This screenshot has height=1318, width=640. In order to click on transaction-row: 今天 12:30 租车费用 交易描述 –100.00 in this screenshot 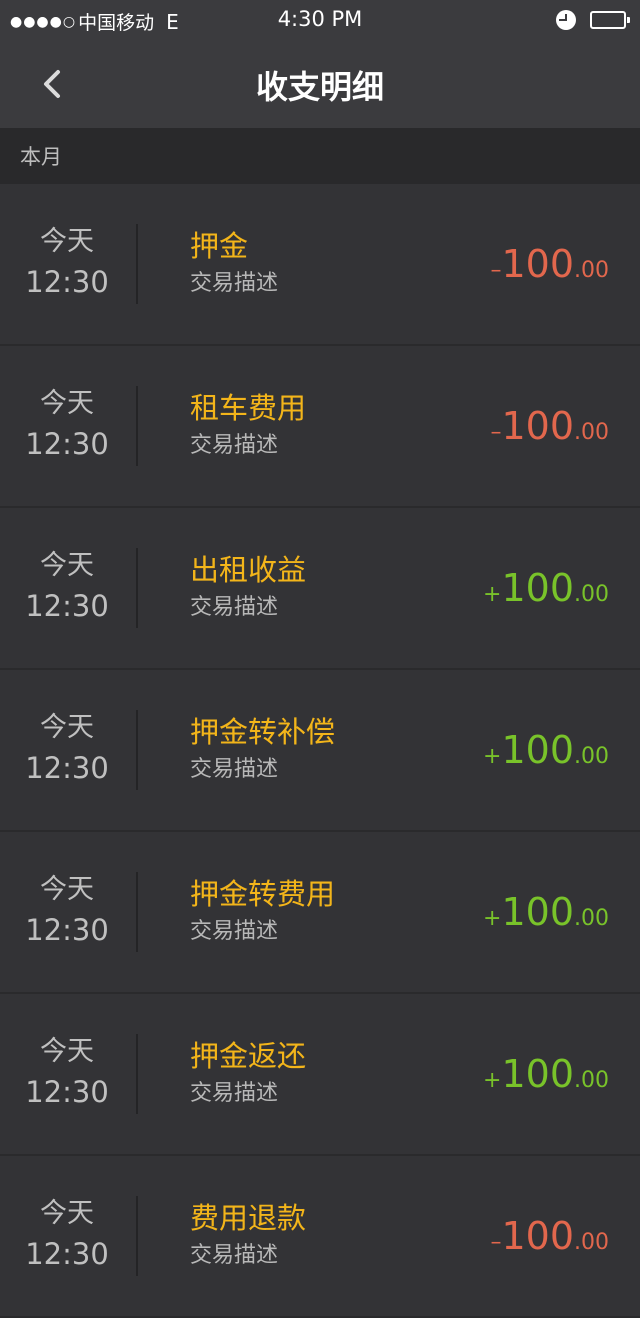, I will do `click(320, 427)`.